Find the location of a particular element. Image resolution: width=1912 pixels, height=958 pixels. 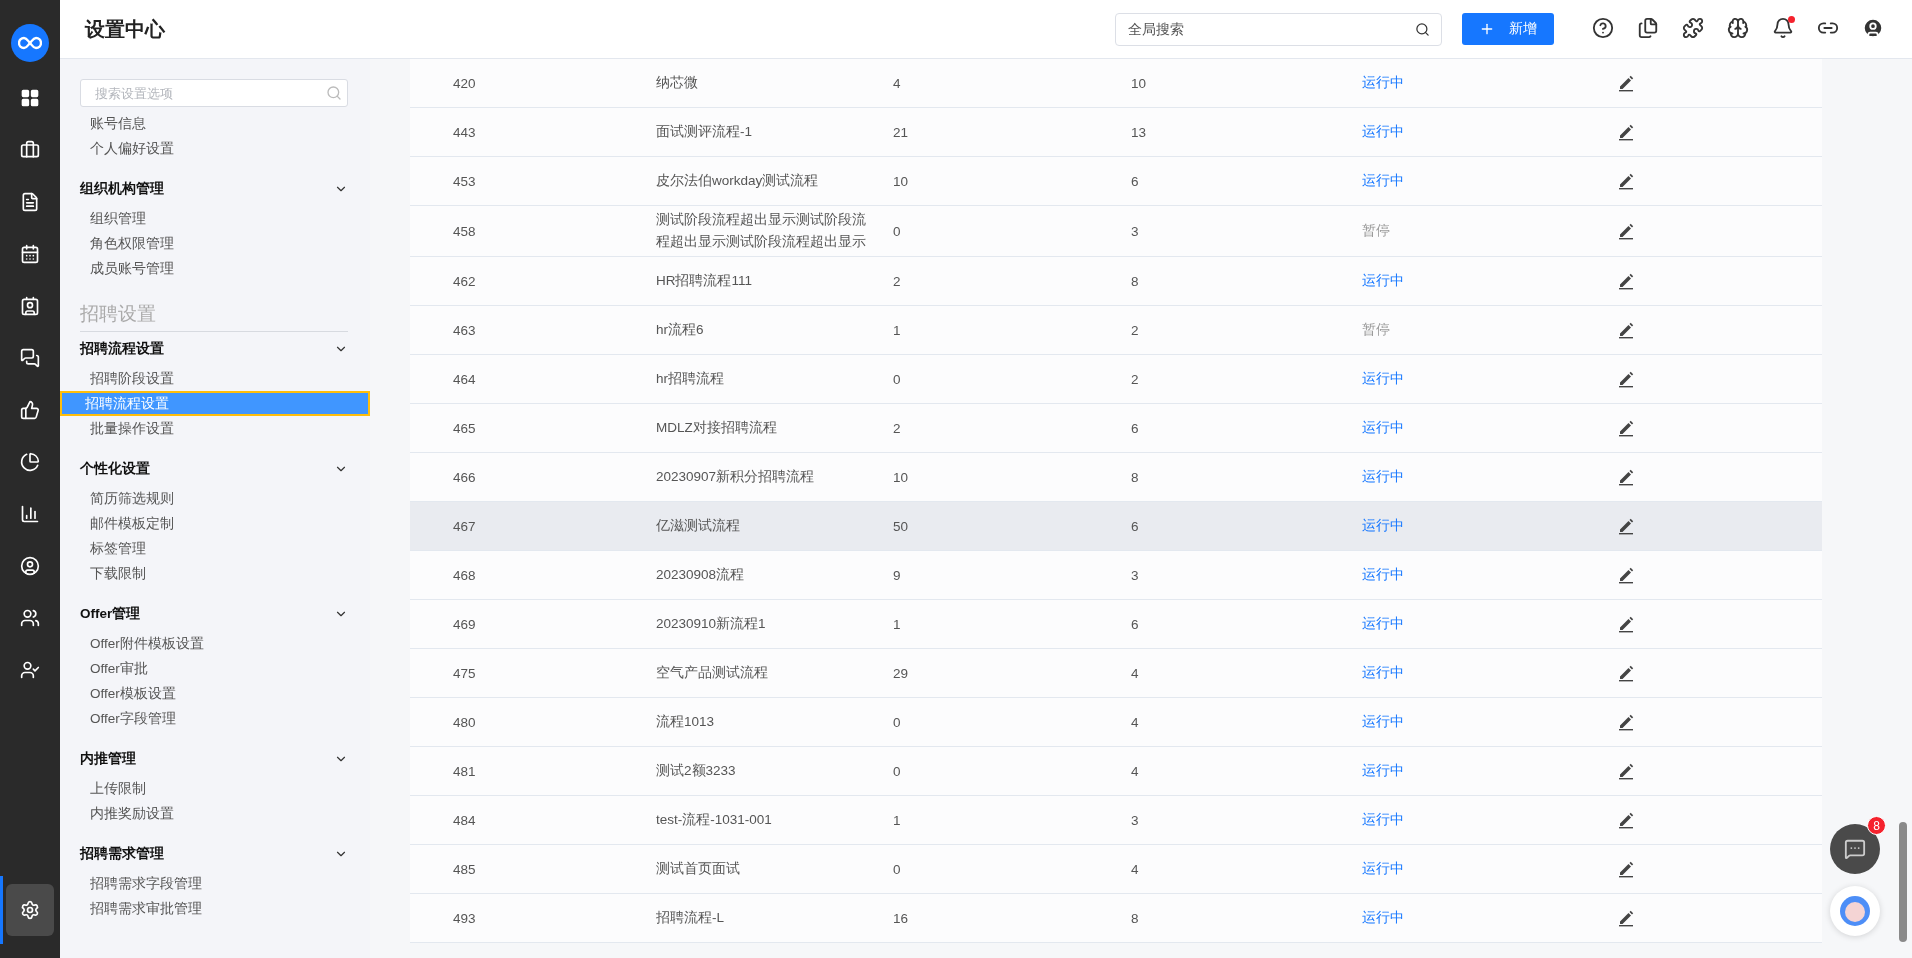

menu-item: 批量操作设置 is located at coordinates (214, 428).